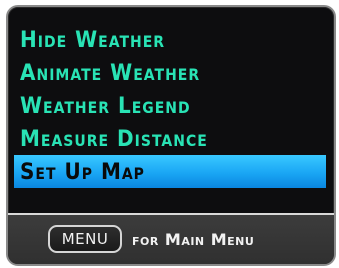 The image size is (339, 268). What do you see at coordinates (171, 39) in the screenshot?
I see `menu-item-hide-weather: Hide Weather` at bounding box center [171, 39].